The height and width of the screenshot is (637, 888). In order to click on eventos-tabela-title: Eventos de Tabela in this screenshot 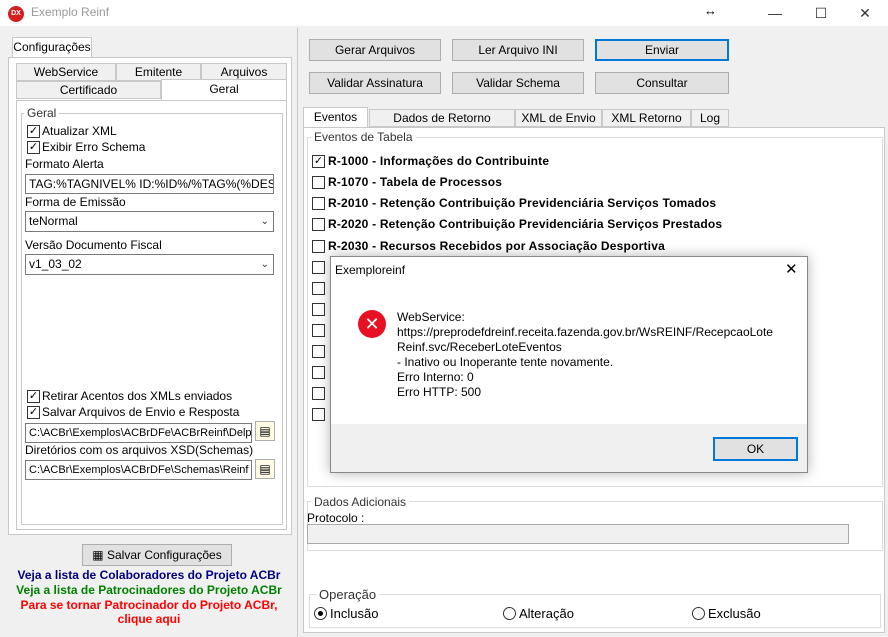, I will do `click(363, 137)`.